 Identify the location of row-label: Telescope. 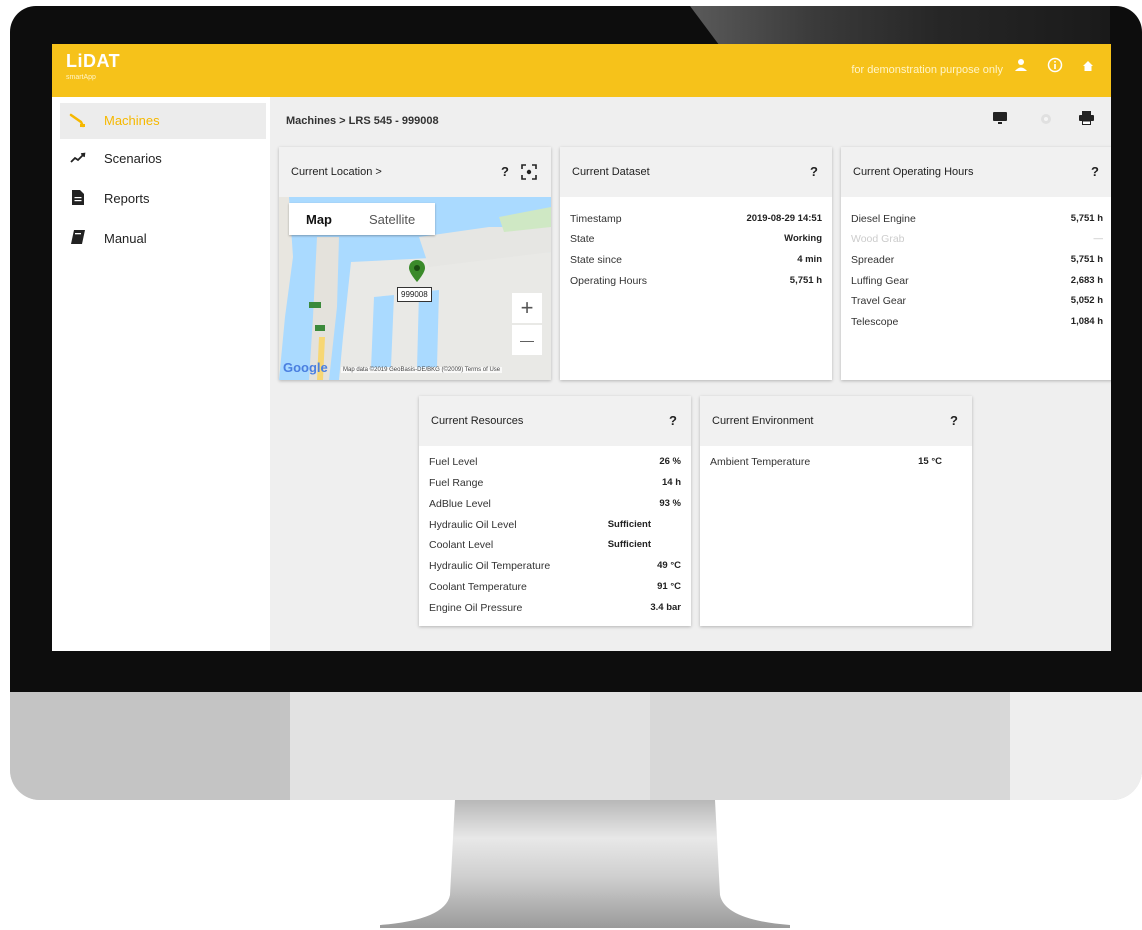
(875, 322).